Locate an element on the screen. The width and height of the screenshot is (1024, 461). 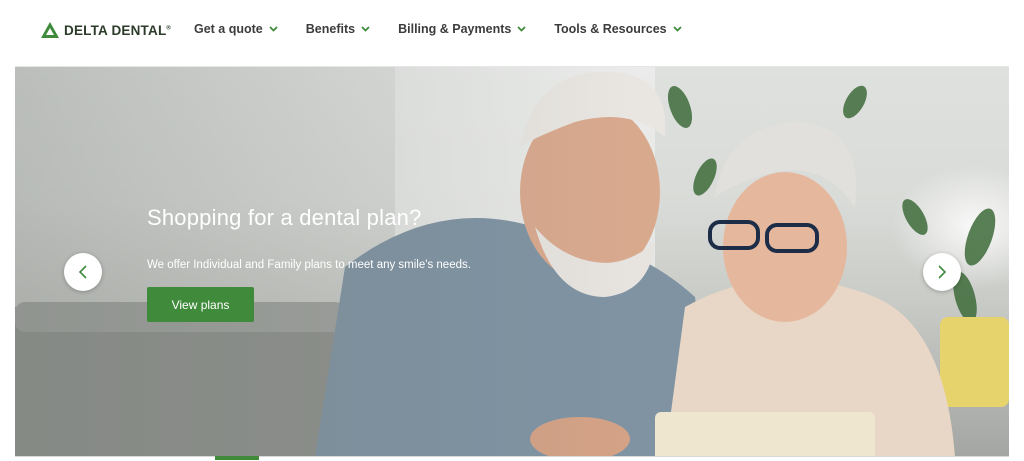
nav-benefits: Benefits is located at coordinates (338, 29).